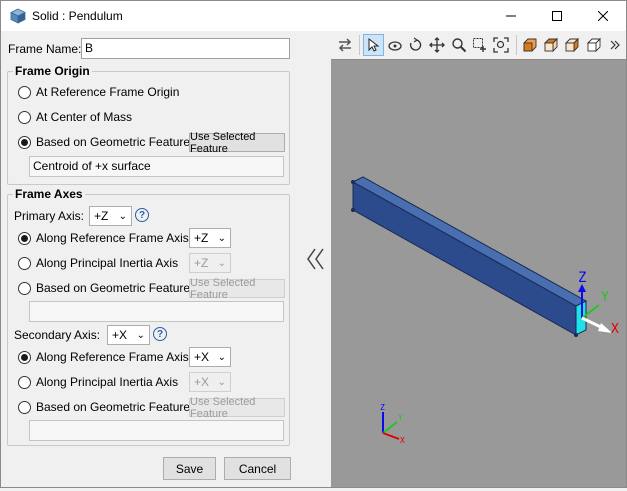 The height and width of the screenshot is (491, 627). I want to click on minimize-icon, so click(511, 16).